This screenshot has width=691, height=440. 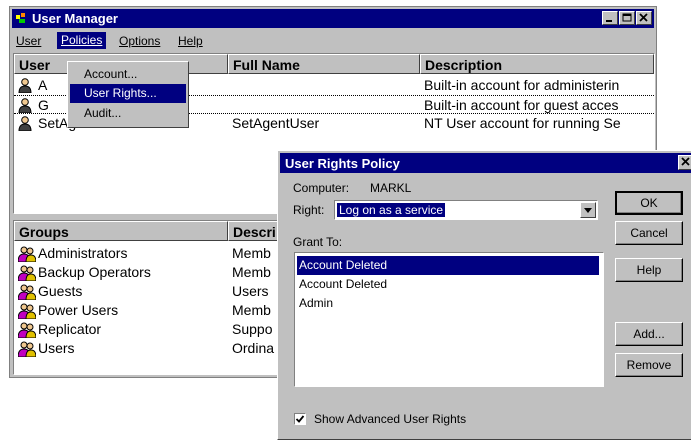 What do you see at coordinates (149, 291) in the screenshot?
I see `group-row: Guests Users` at bounding box center [149, 291].